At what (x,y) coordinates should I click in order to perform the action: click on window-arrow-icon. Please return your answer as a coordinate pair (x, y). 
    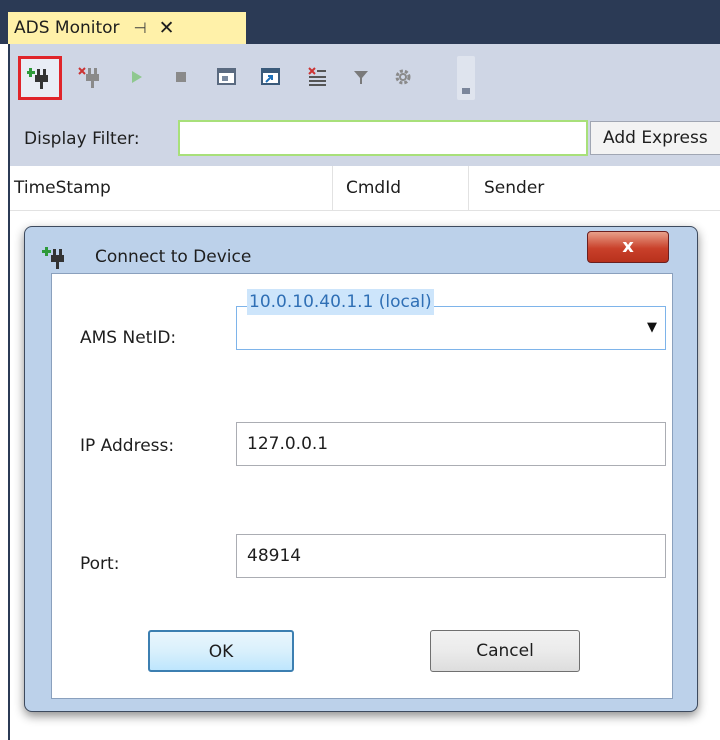
    Looking at the image, I should click on (270, 76).